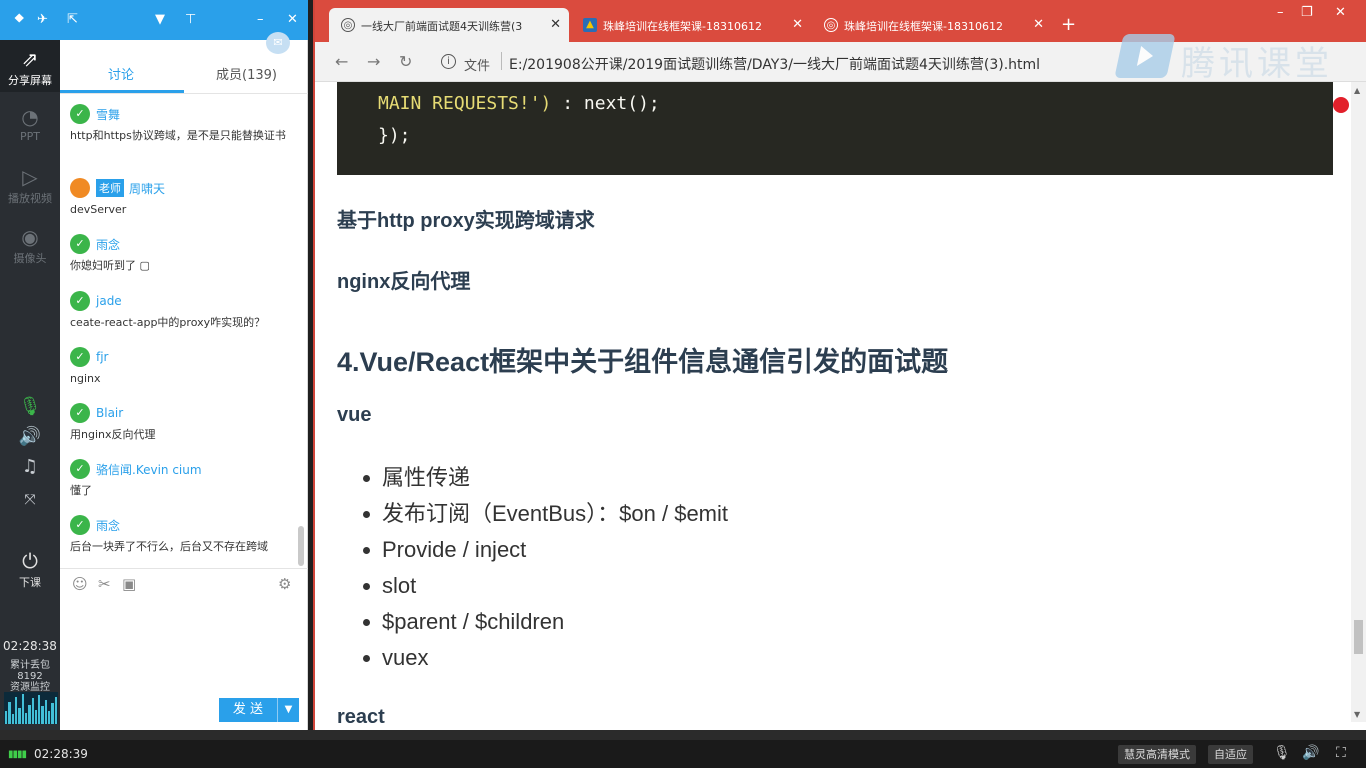 This screenshot has height=768, width=1366. What do you see at coordinates (190, 20) in the screenshot?
I see `pin-icon: ⊤` at bounding box center [190, 20].